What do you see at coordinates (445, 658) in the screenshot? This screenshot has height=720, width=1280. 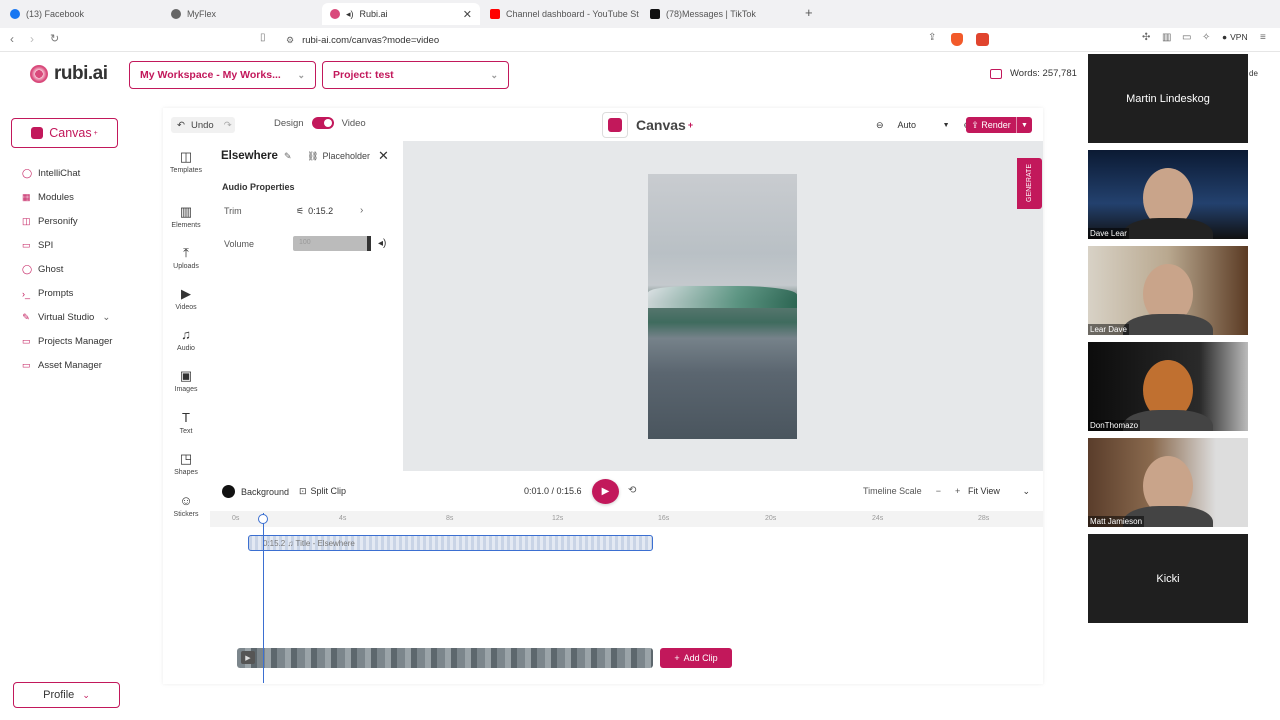 I see `video-clip-strip: ▶` at bounding box center [445, 658].